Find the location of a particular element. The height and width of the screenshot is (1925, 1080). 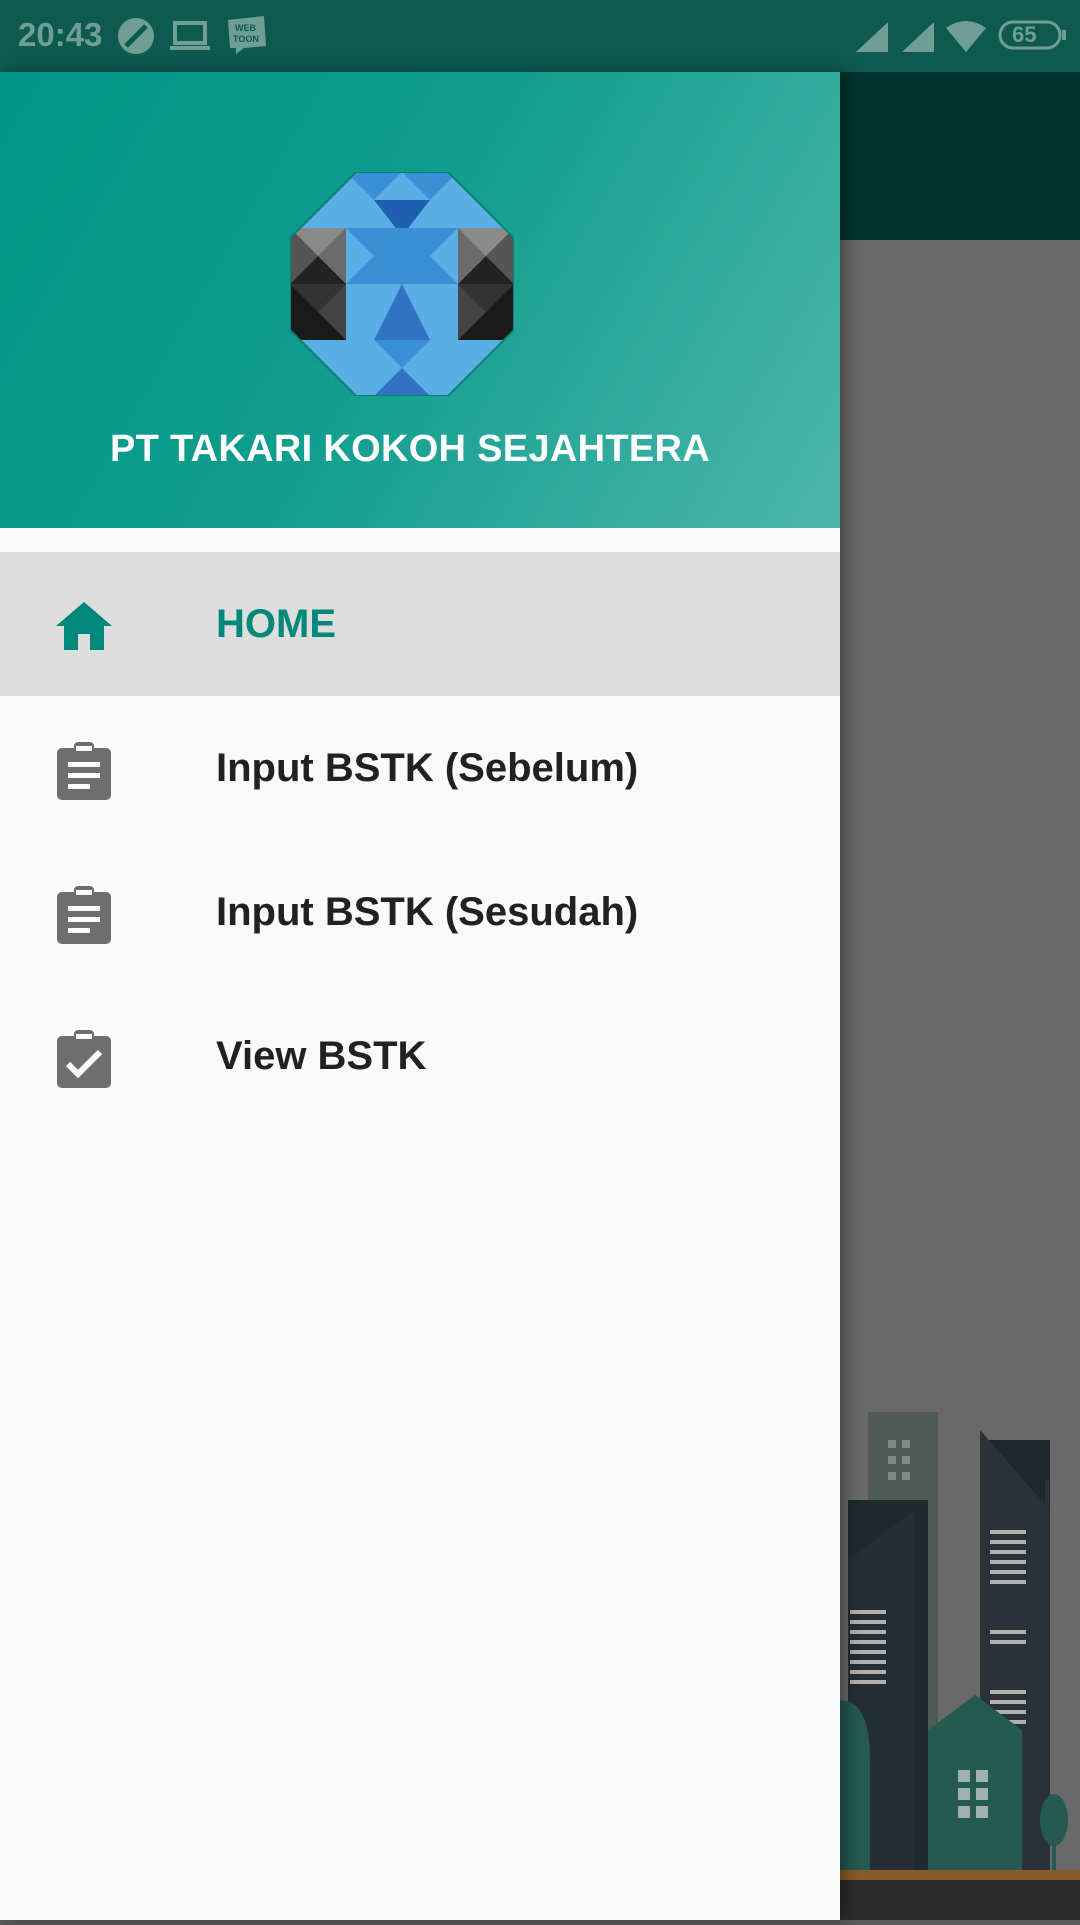

menu-item-input-bstk-sebelum: Input BSTK (Sebelum) is located at coordinates (420, 768).